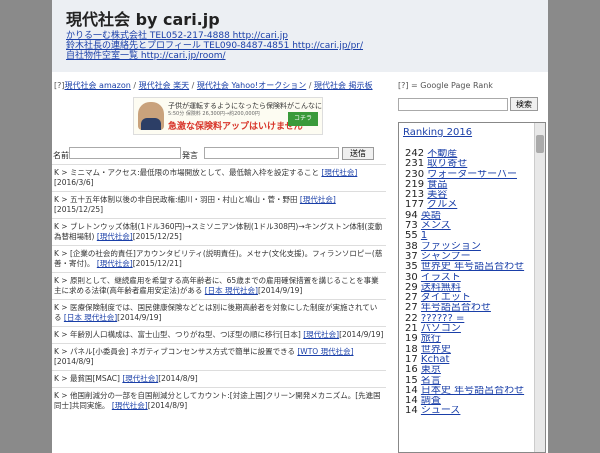 The height and width of the screenshot is (453, 600). What do you see at coordinates (447, 164) in the screenshot?
I see `ranking-link: 取り寄せ` at bounding box center [447, 164].